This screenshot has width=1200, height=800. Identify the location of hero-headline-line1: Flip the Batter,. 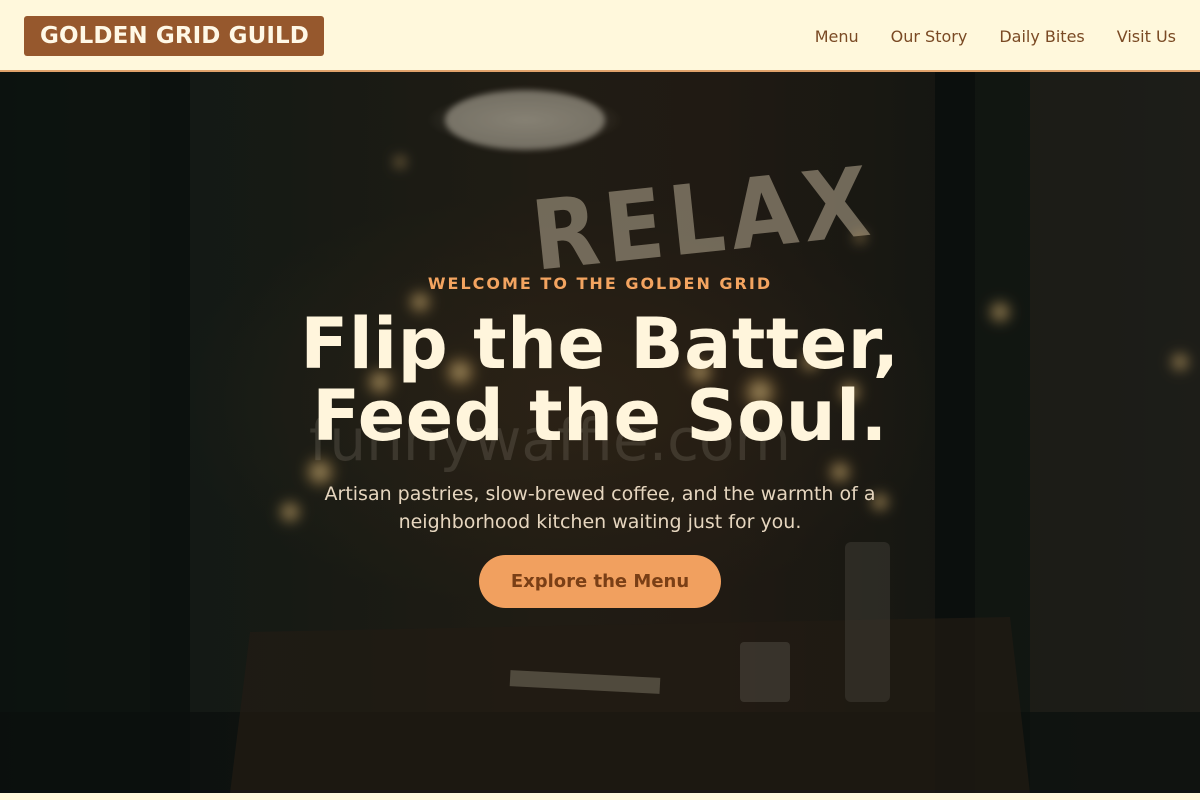
(600, 344).